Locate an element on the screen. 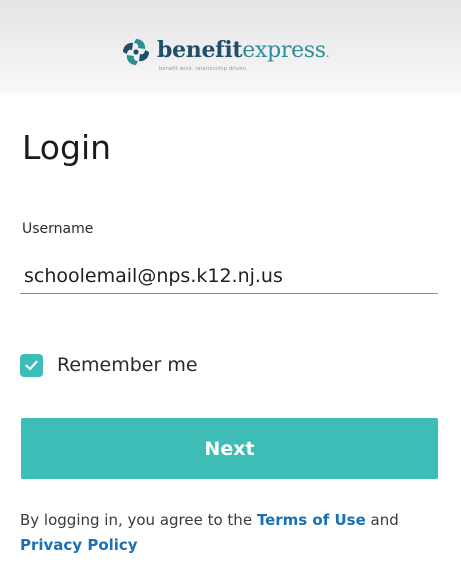 The height and width of the screenshot is (562, 461). brand-word-express: express is located at coordinates (284, 50).